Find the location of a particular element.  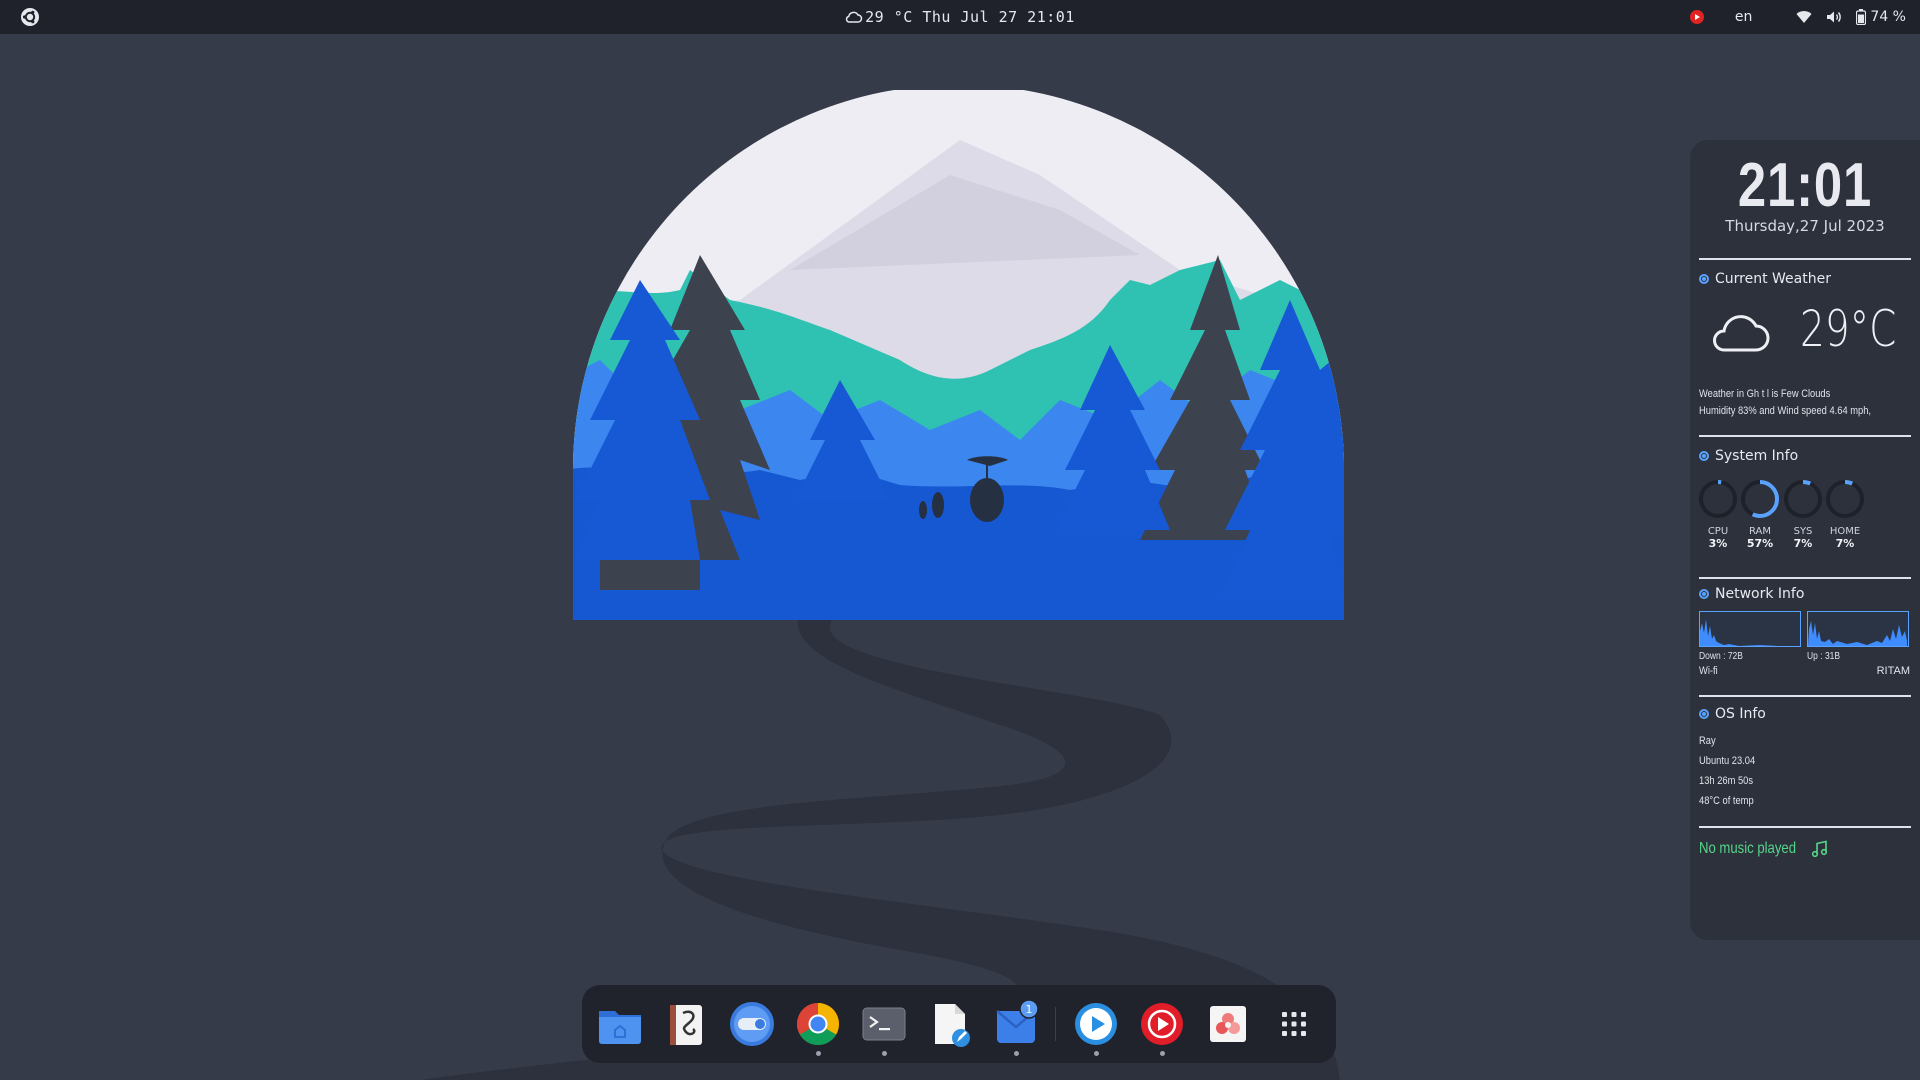

network-interface: Wi-fi is located at coordinates (1708, 671).